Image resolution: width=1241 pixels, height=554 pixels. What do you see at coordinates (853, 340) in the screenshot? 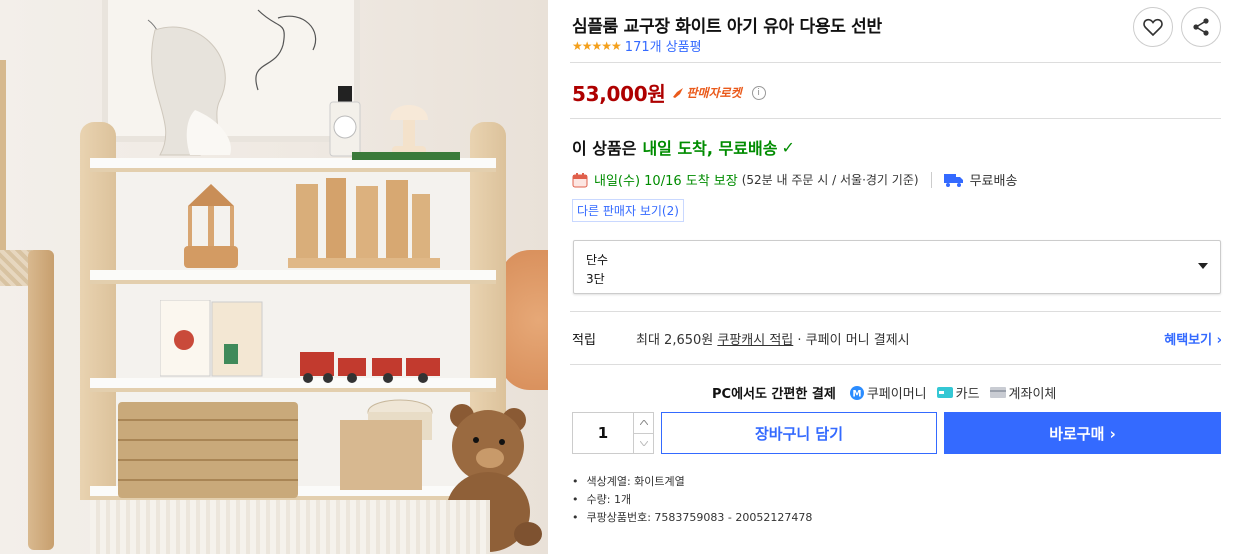
I see `cash-reward-condition: · 쿠페이 머니 결제시` at bounding box center [853, 340].